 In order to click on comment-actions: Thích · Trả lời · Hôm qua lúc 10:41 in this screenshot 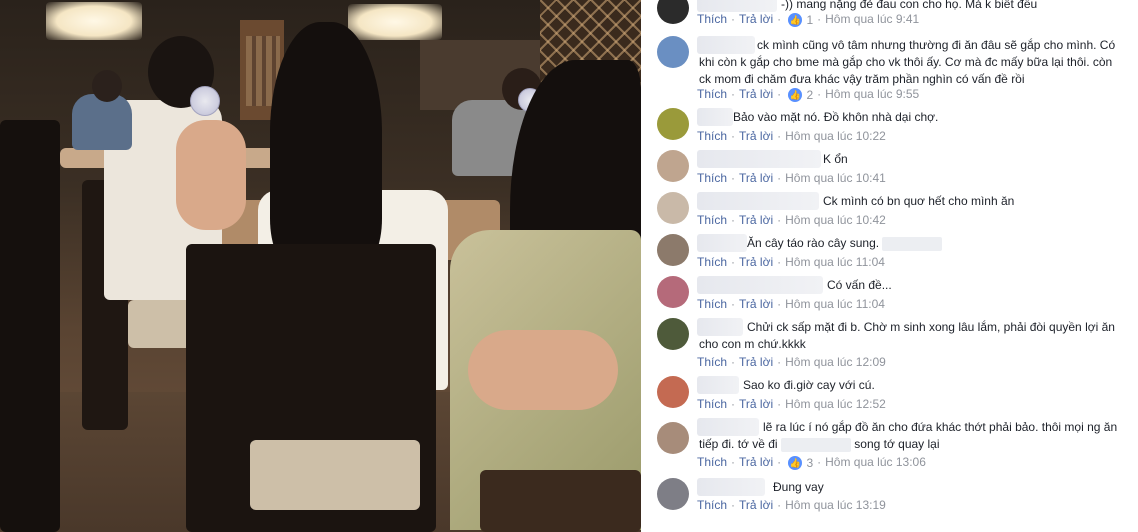, I will do `click(791, 178)`.